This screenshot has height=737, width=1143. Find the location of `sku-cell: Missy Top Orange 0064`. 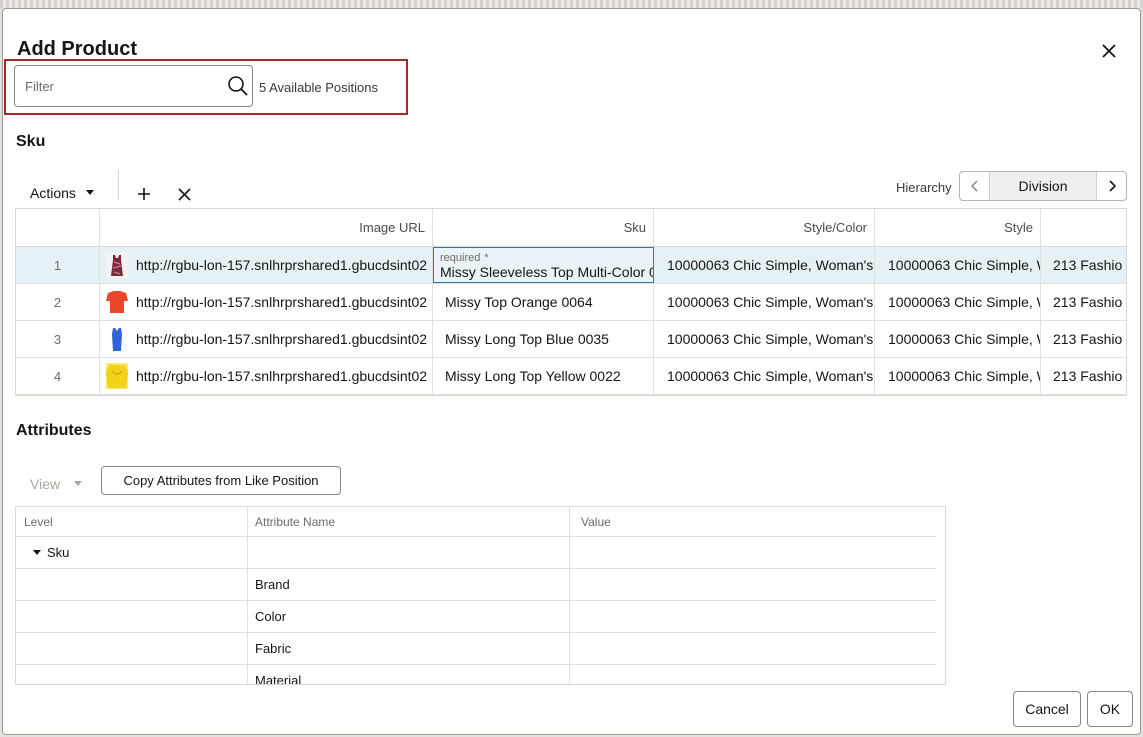

sku-cell: Missy Top Orange 0064 is located at coordinates (543, 302).